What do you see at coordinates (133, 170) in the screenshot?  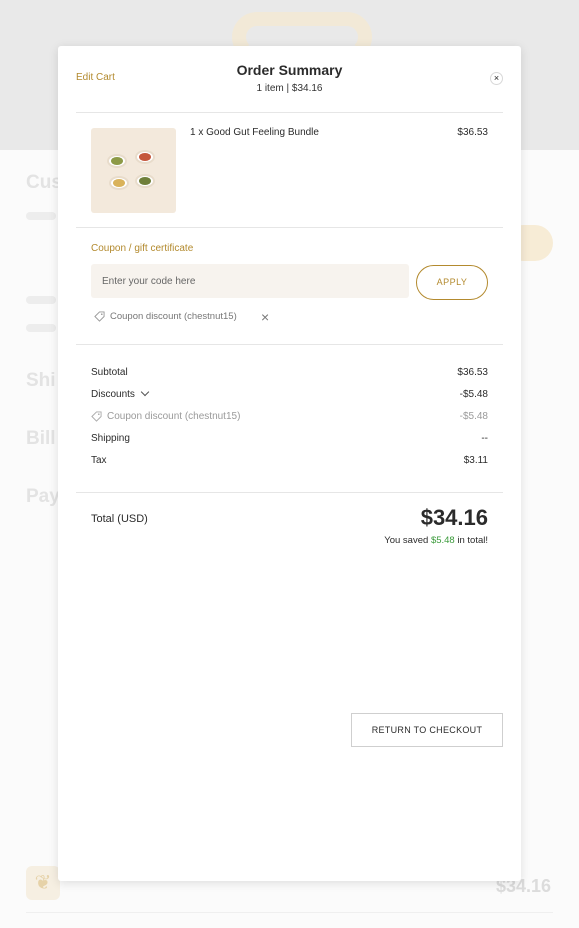 I see `product-thumbnail` at bounding box center [133, 170].